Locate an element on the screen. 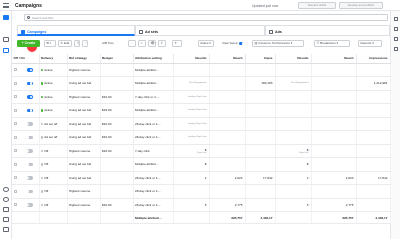  total-impressions-compare-cell: 2,436,17 is located at coordinates (373, 217).